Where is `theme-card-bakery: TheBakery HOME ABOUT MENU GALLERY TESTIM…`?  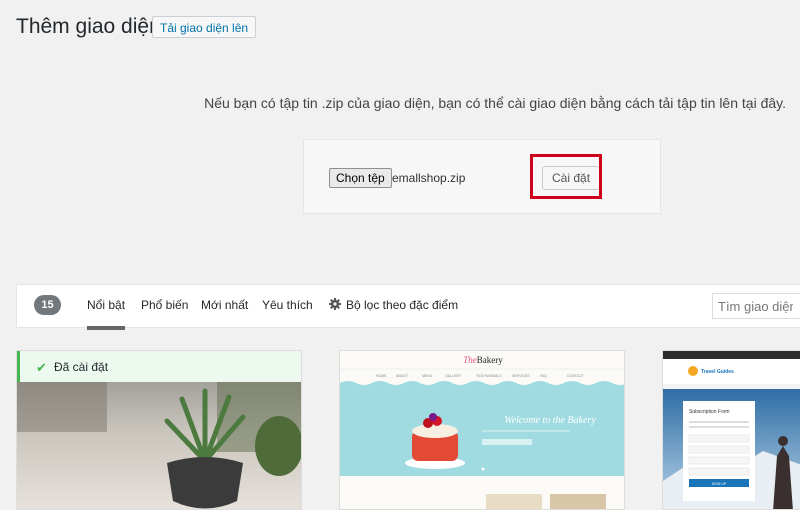 theme-card-bakery: TheBakery HOME ABOUT MENU GALLERY TESTIM… is located at coordinates (482, 430).